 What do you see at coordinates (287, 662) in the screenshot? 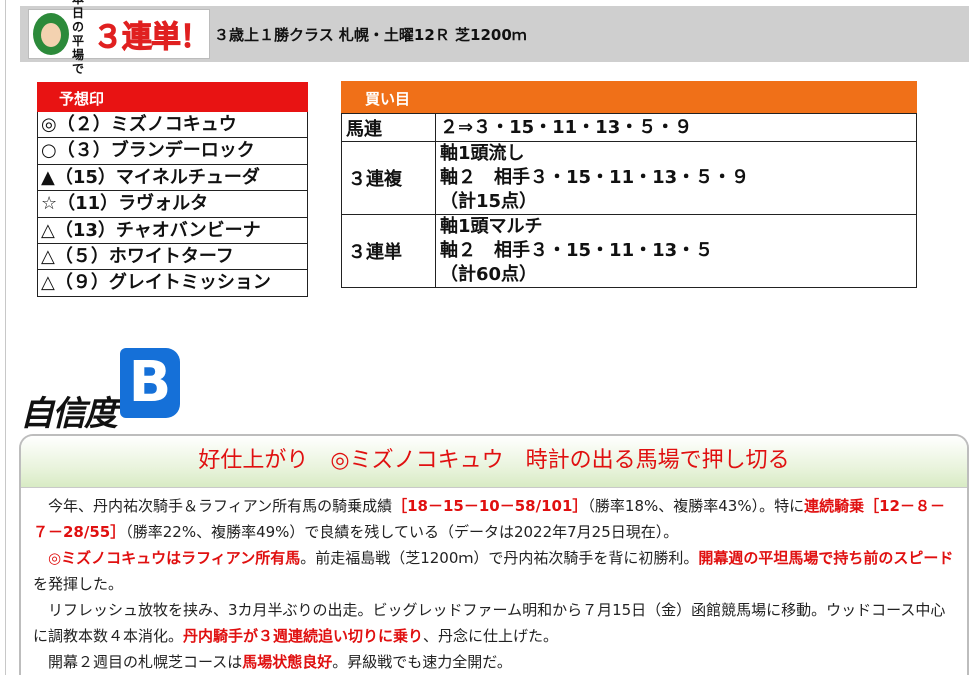
I see `highlight-text: 馬場状態良好` at bounding box center [287, 662].